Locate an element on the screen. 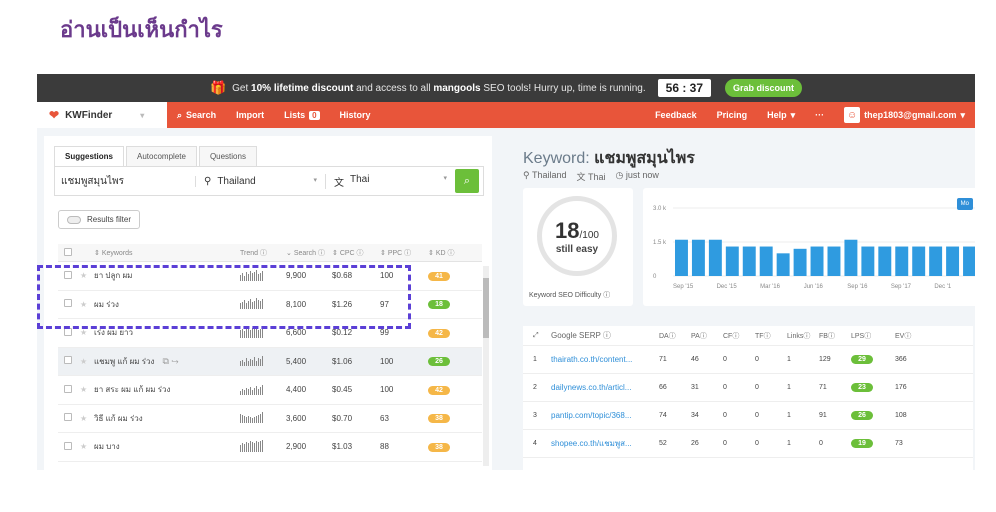  nav-history: History is located at coordinates (355, 115).